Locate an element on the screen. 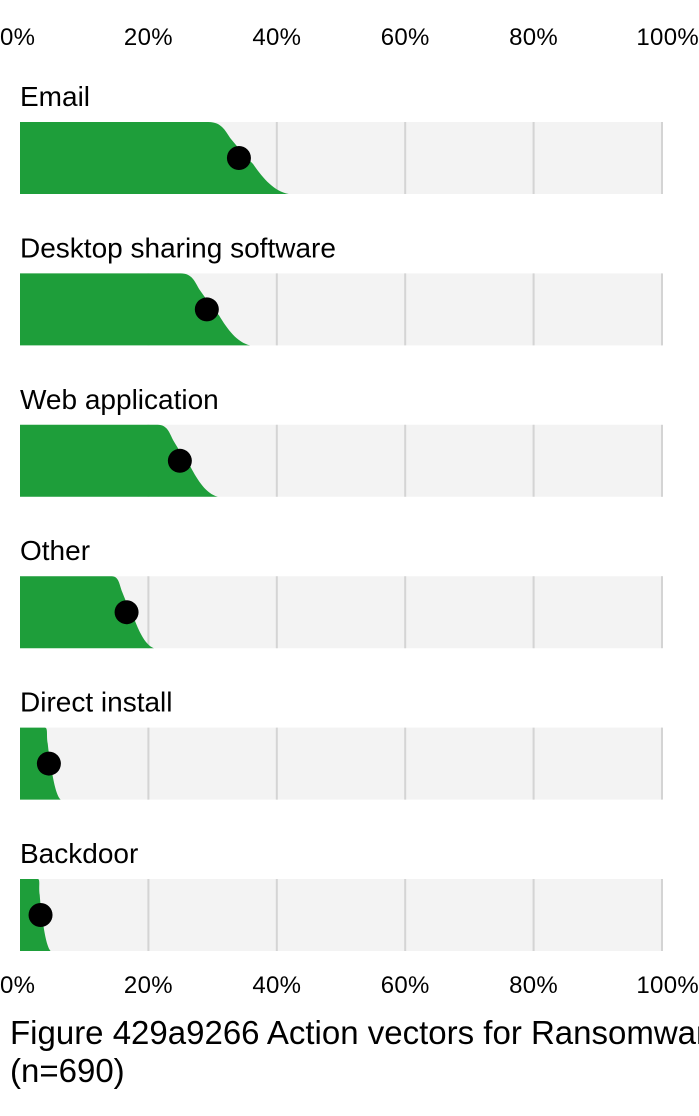 This screenshot has height=1116, width=699. category-label: Desktop sharing software is located at coordinates (178, 247).